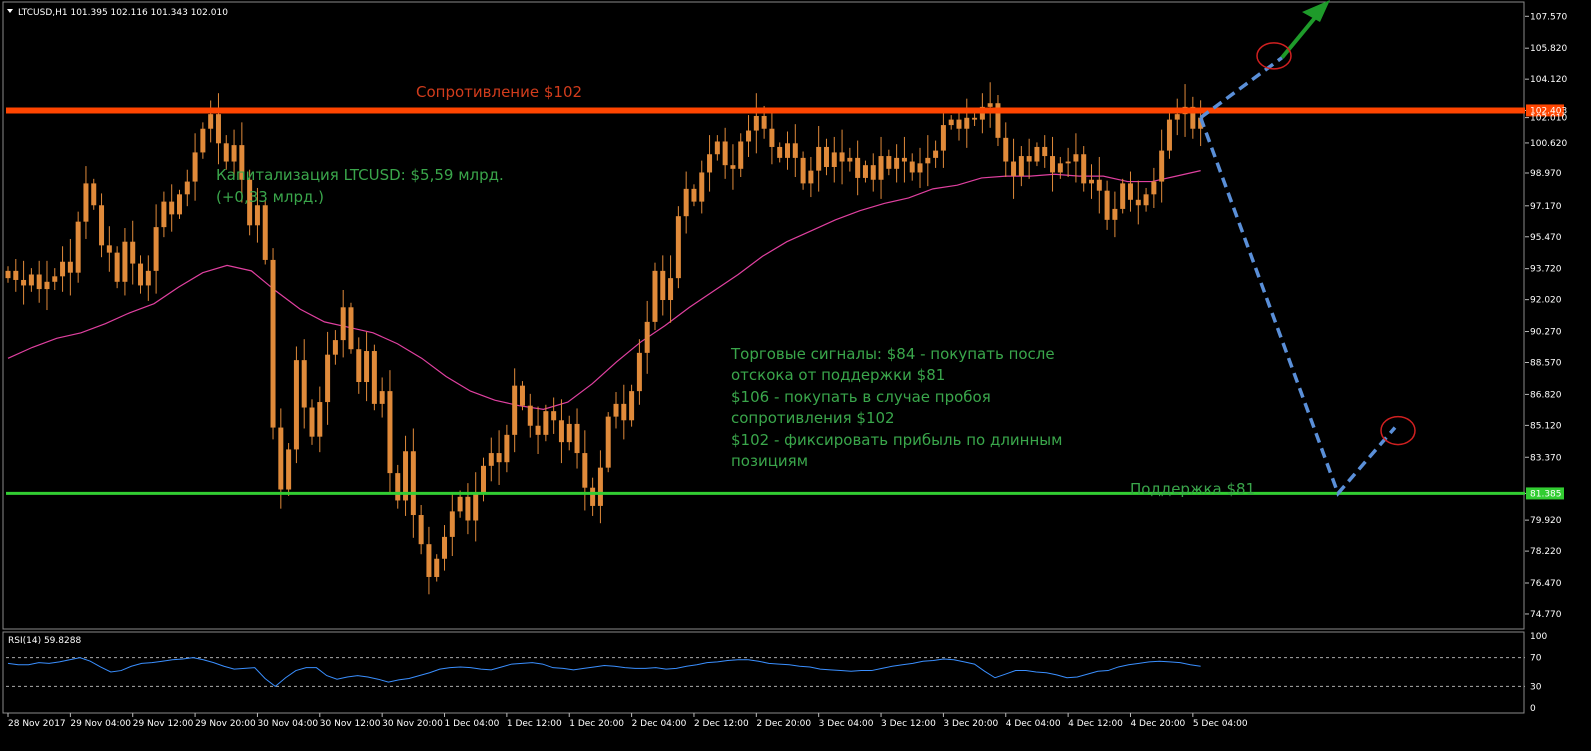 The height and width of the screenshot is (751, 1591). What do you see at coordinates (908, 724) in the screenshot?
I see `time-tick-label: 3 Dec 12:00` at bounding box center [908, 724].